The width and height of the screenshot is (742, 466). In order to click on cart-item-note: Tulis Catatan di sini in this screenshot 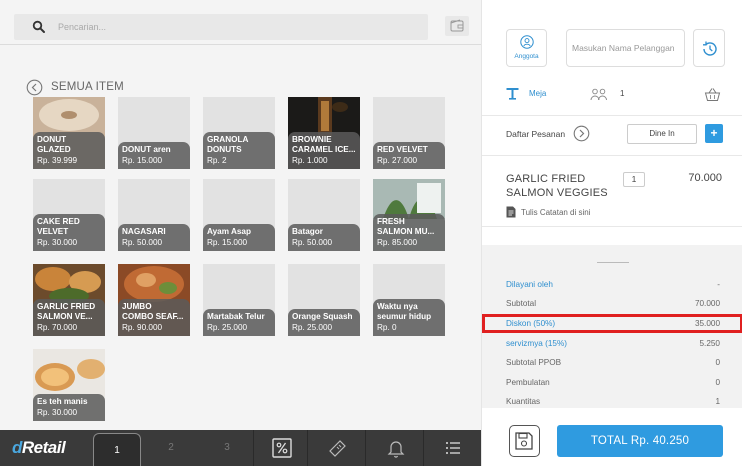, I will do `click(548, 212)`.